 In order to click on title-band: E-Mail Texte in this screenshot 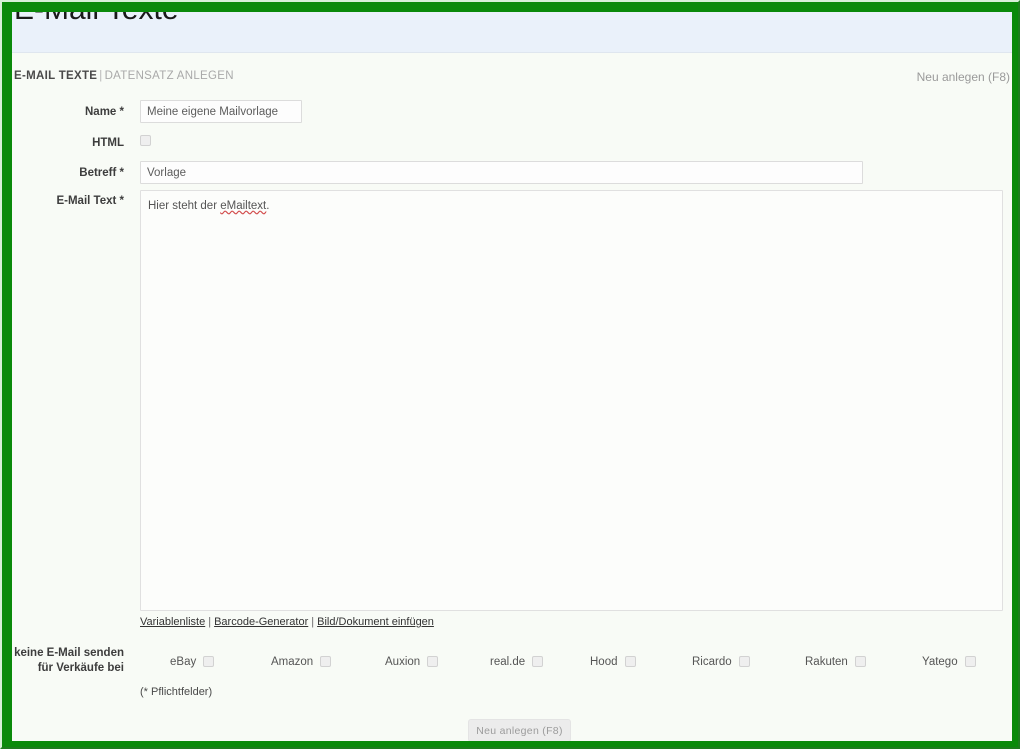, I will do `click(512, 32)`.